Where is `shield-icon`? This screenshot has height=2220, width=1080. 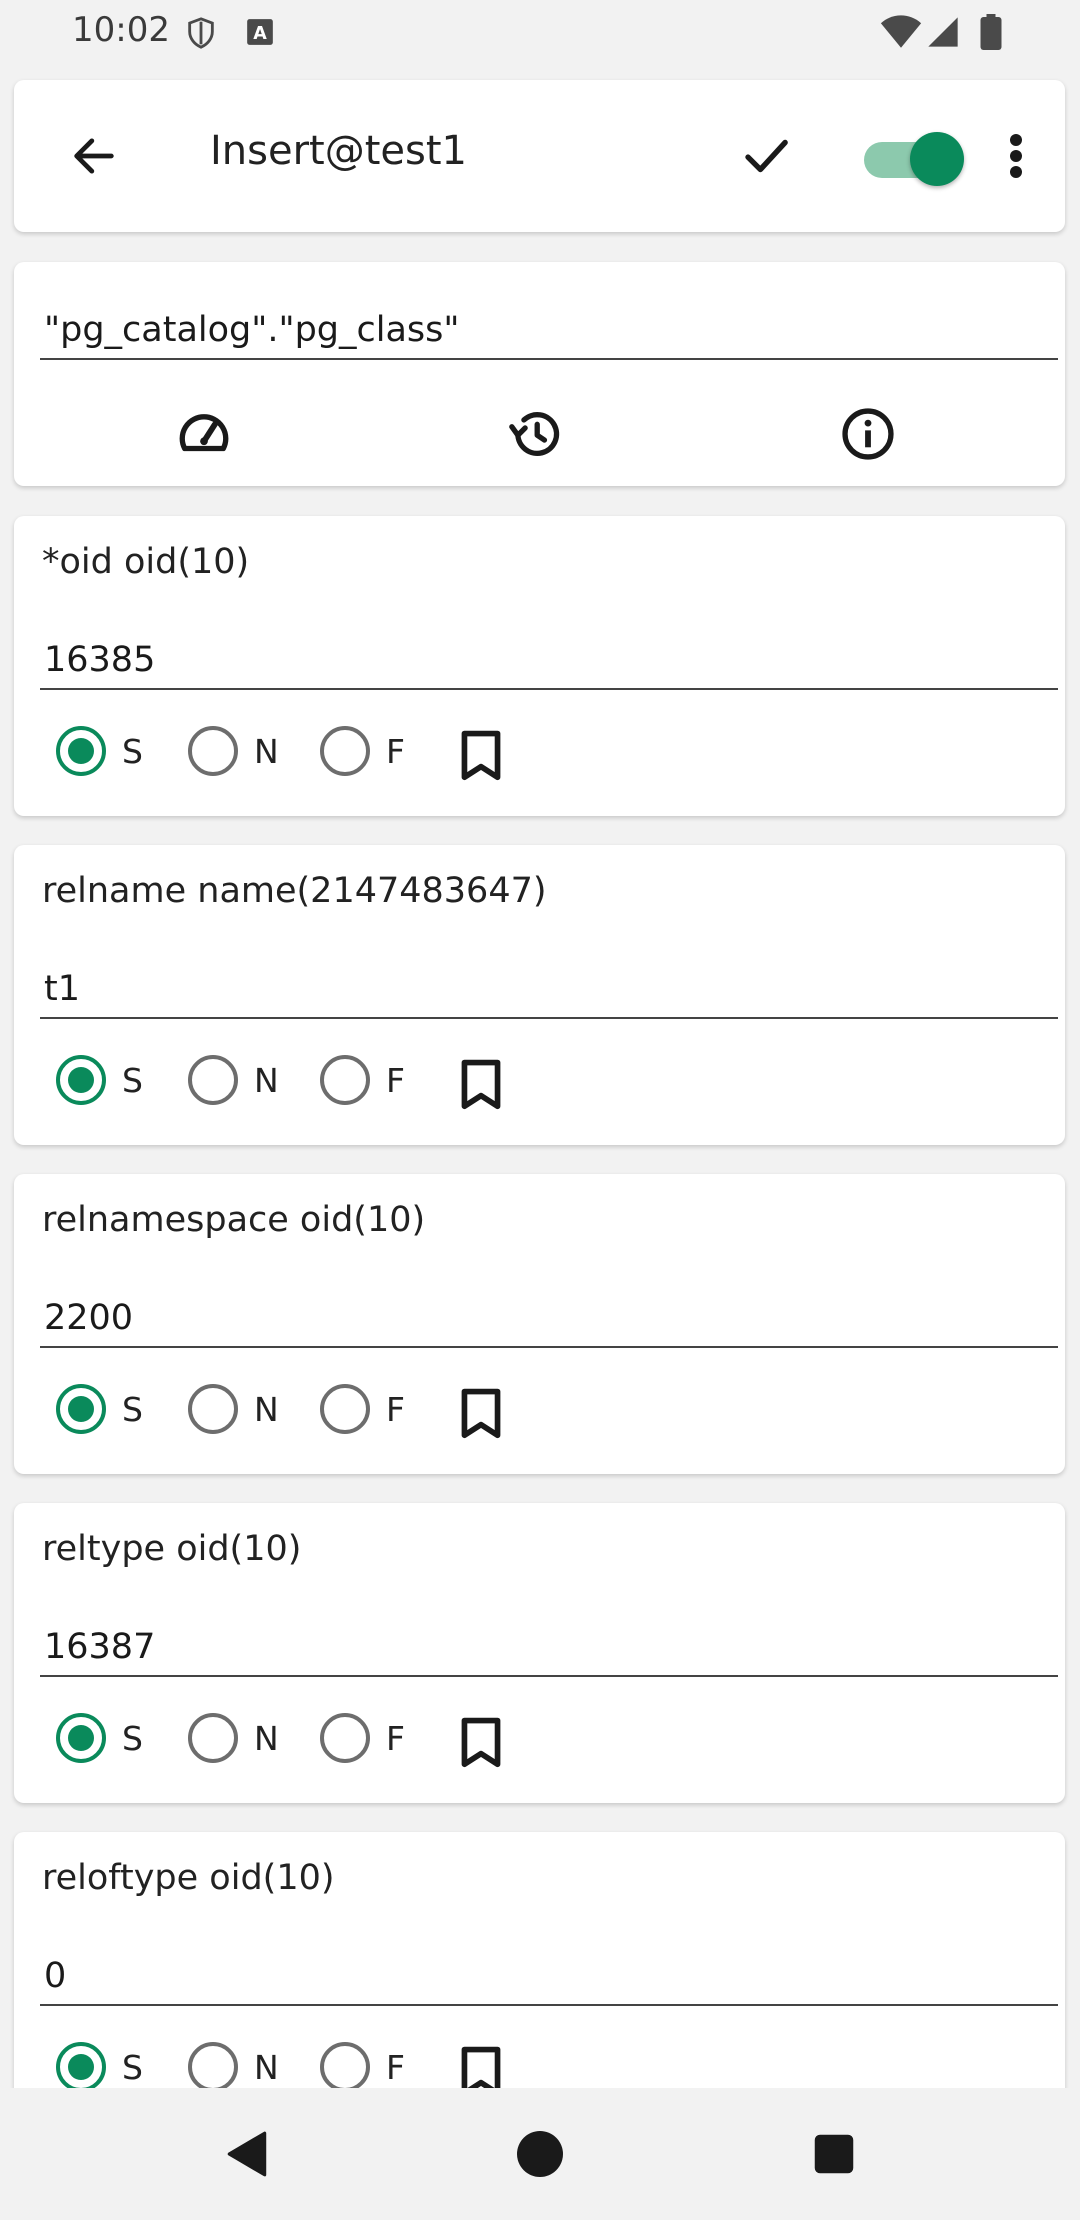
shield-icon is located at coordinates (201, 35).